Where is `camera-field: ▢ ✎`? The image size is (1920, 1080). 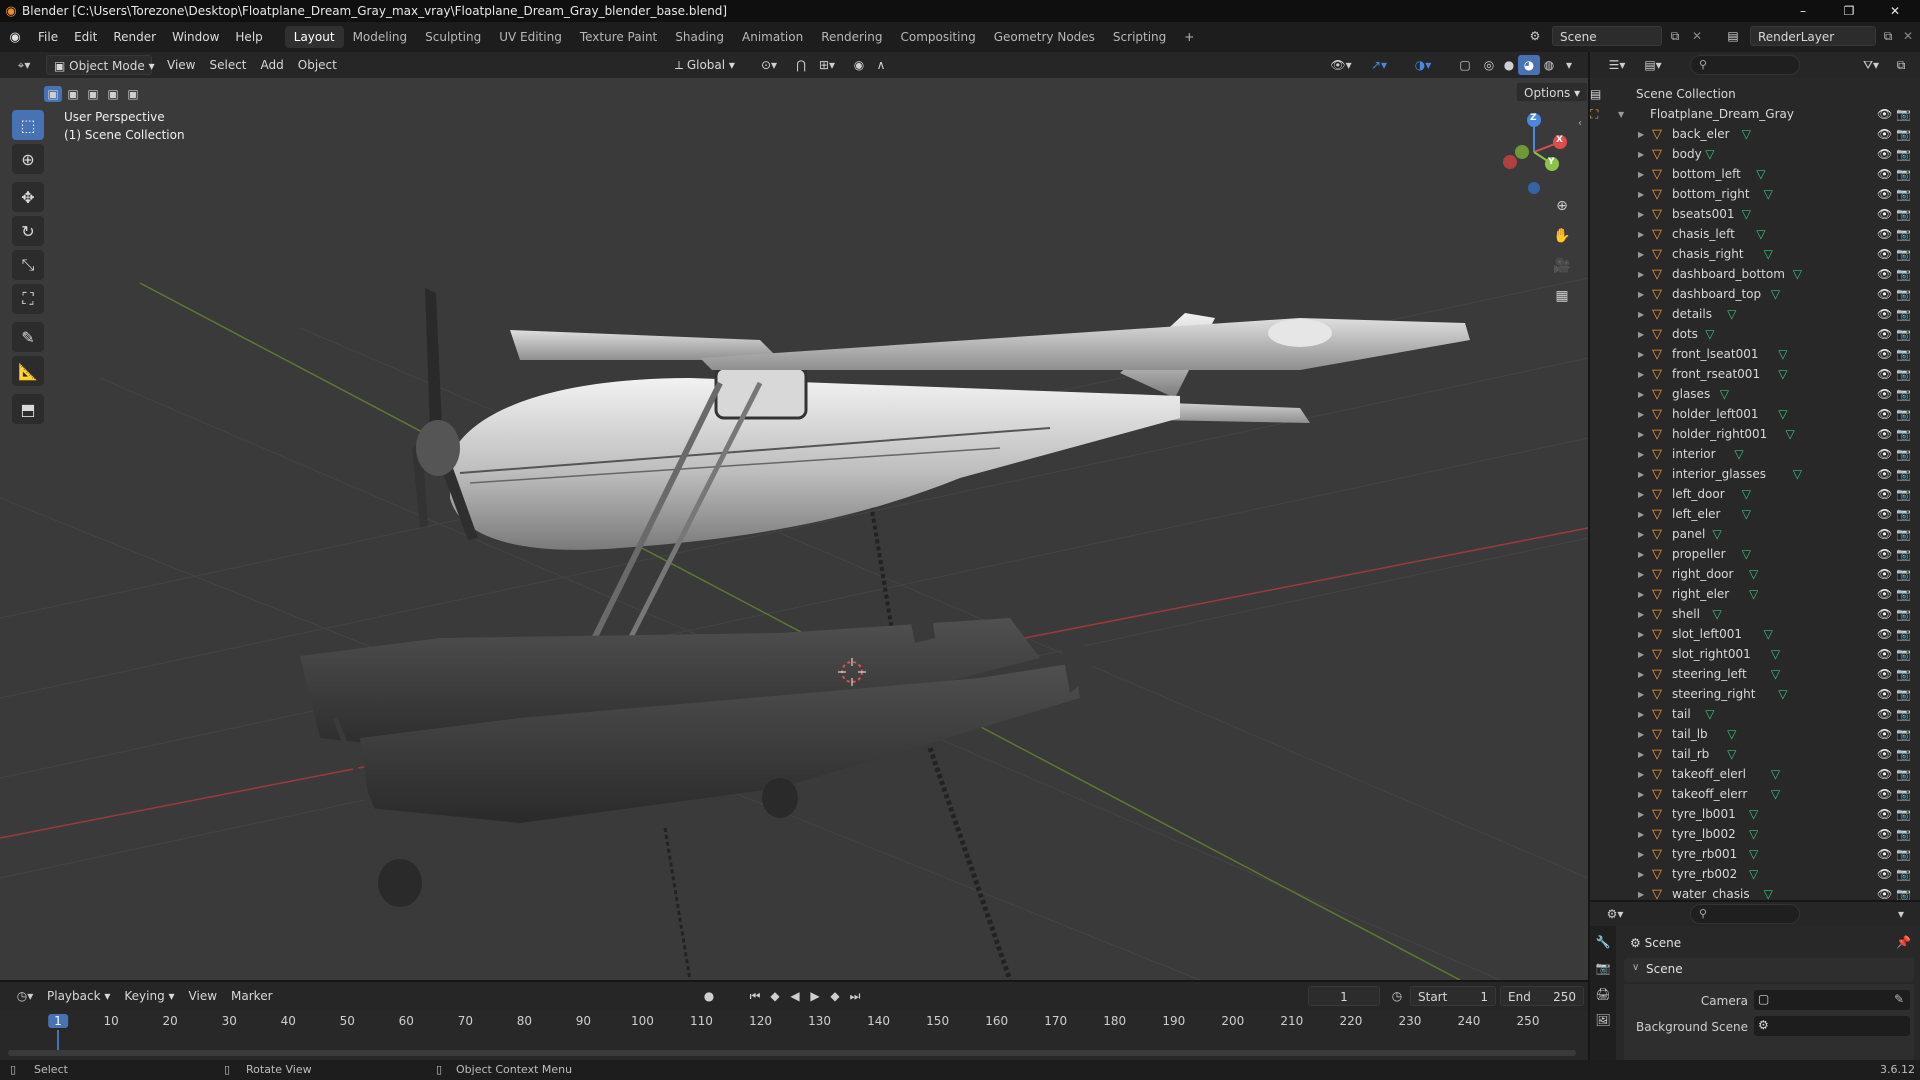 camera-field: ▢ ✎ is located at coordinates (1832, 1000).